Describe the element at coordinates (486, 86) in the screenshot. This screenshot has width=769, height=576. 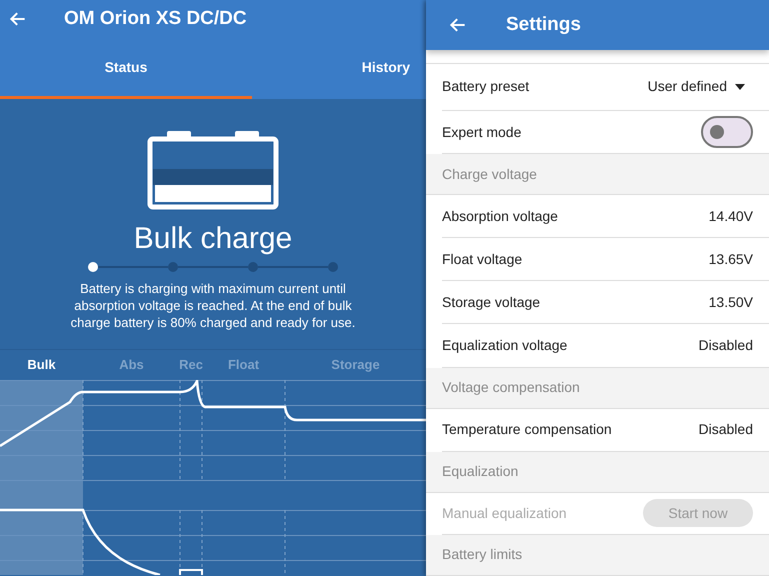
I see `setting-label: Battery preset` at that location.